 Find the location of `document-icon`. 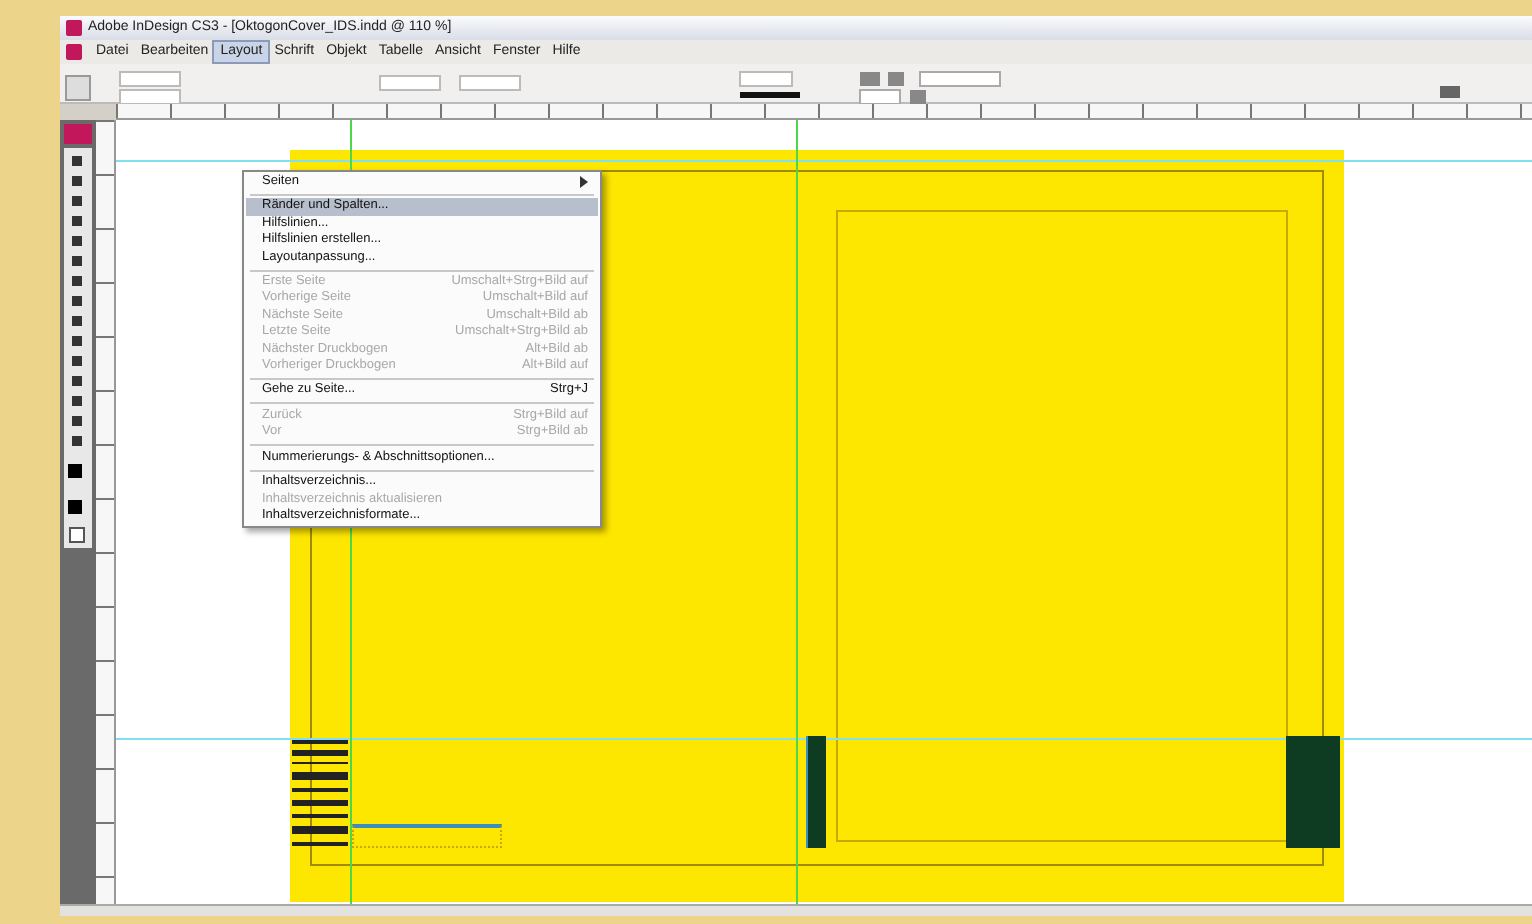

document-icon is located at coordinates (74, 52).